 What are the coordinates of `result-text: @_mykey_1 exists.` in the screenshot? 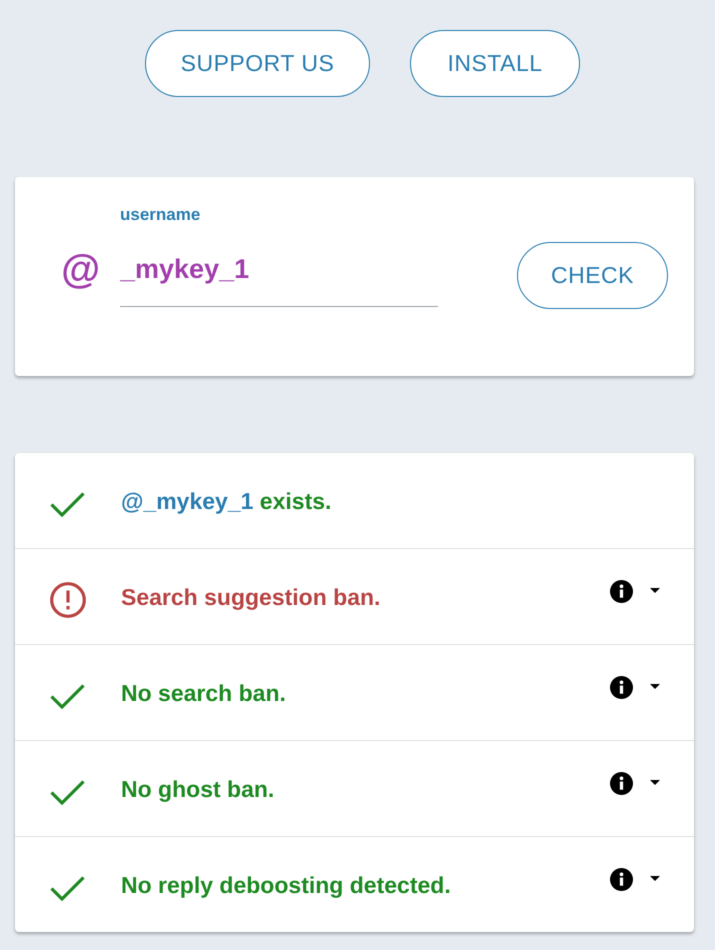 It's located at (226, 501).